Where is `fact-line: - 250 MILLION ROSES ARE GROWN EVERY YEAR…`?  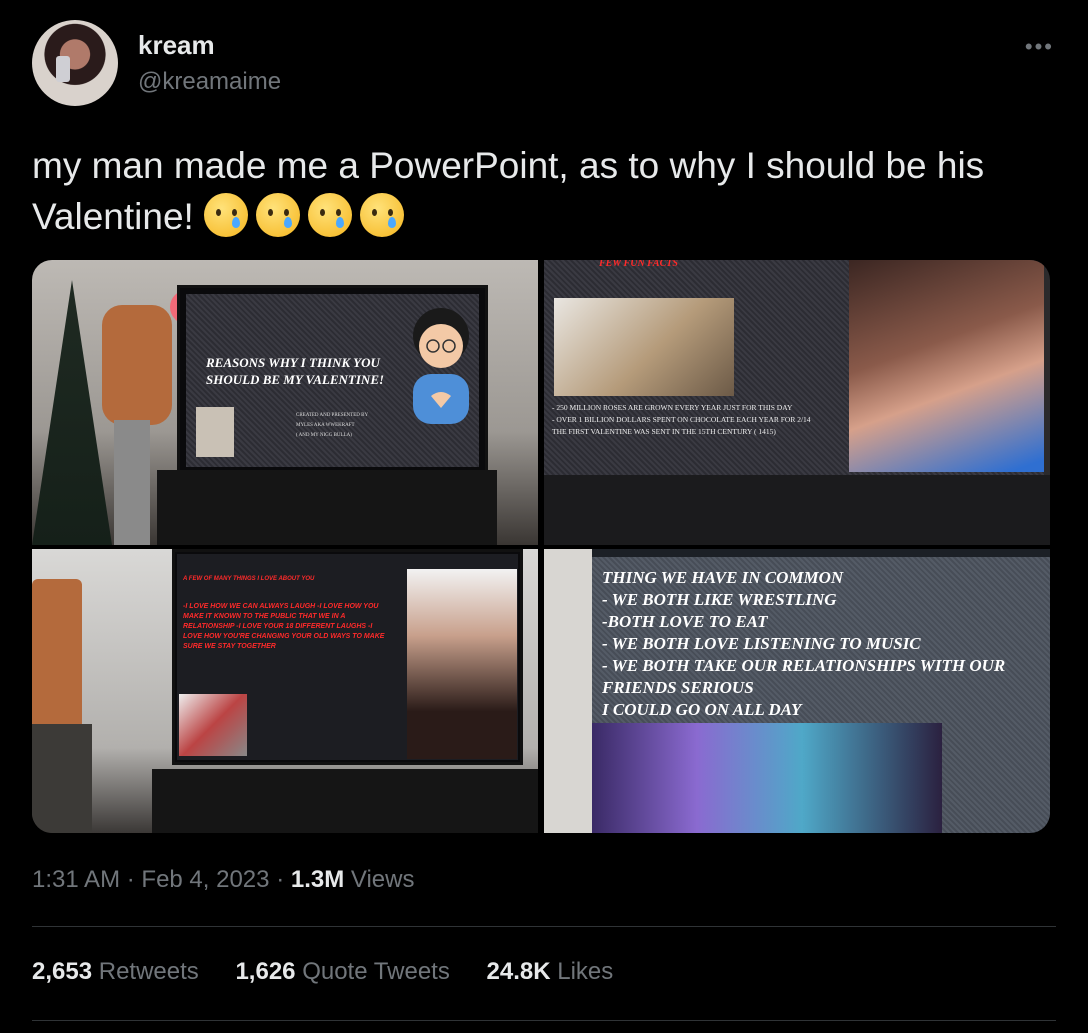
fact-line: - 250 MILLION ROSES ARE GROWN EVERY YEAR… is located at coordinates (672, 407).